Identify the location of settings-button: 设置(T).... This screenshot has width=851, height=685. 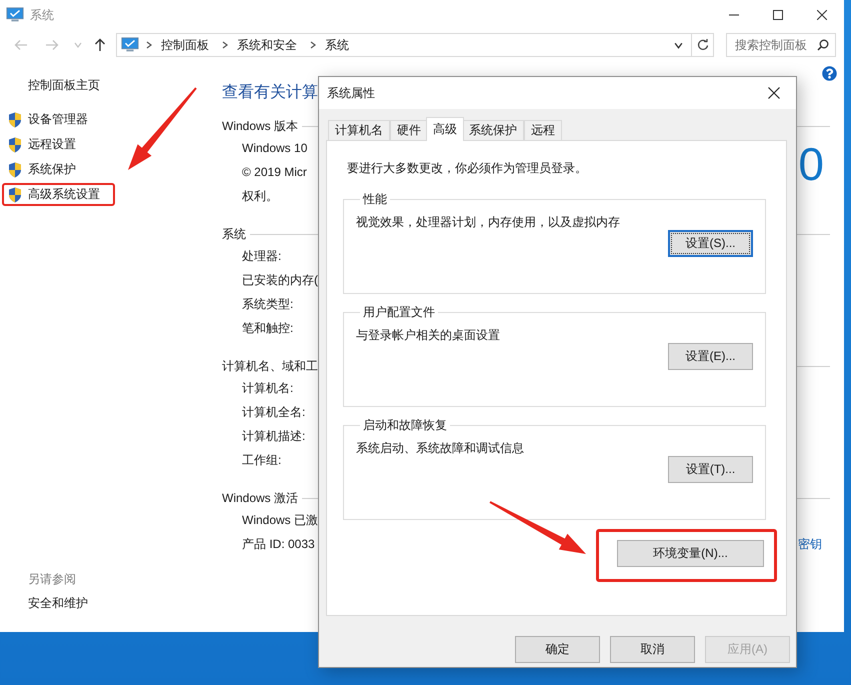
(710, 469).